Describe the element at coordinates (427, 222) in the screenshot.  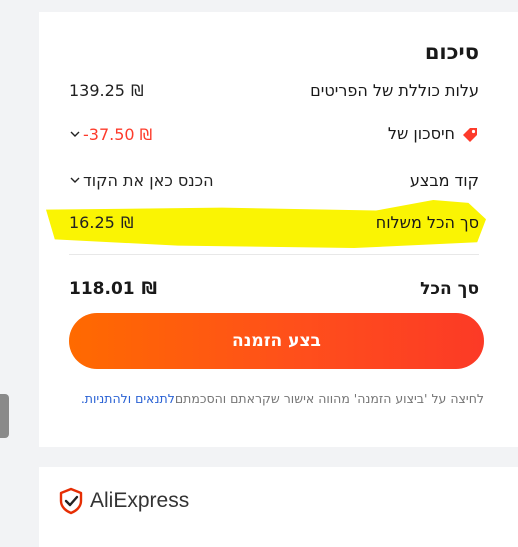
I see `shipping-label: סך הכל משלוח` at that location.